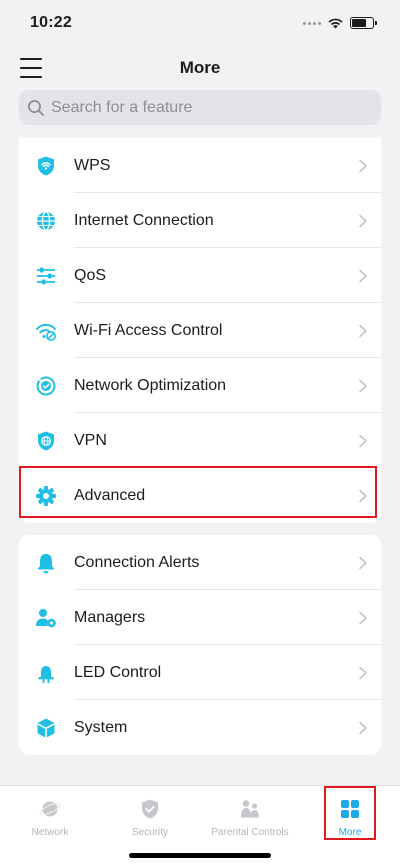 This screenshot has height=866, width=400. I want to click on row-label: Network Optimization, so click(150, 385).